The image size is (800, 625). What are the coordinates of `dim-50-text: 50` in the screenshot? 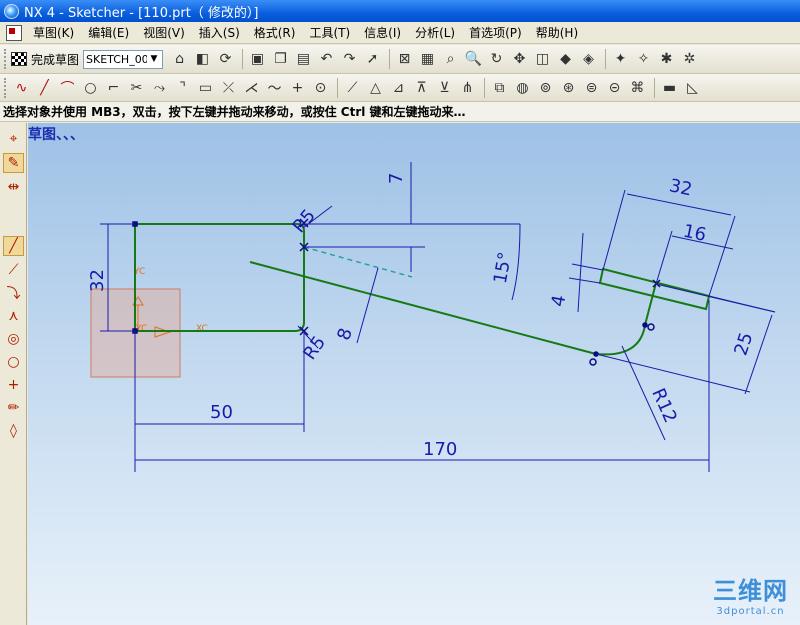 It's located at (221, 412).